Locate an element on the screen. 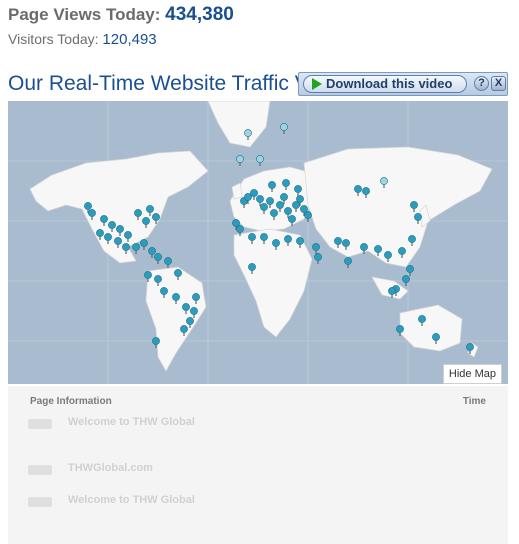 This screenshot has width=519, height=544. video-toolbar: Download this video ? X is located at coordinates (403, 84).